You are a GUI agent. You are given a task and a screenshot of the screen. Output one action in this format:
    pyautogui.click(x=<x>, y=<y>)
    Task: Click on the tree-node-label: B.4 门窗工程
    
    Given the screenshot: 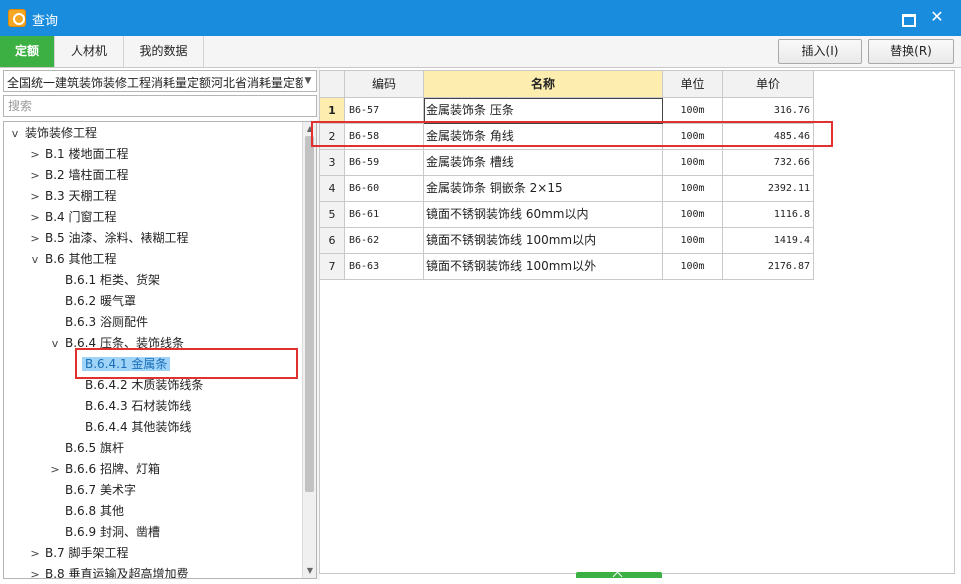 What is the action you would take?
    pyautogui.click(x=81, y=217)
    